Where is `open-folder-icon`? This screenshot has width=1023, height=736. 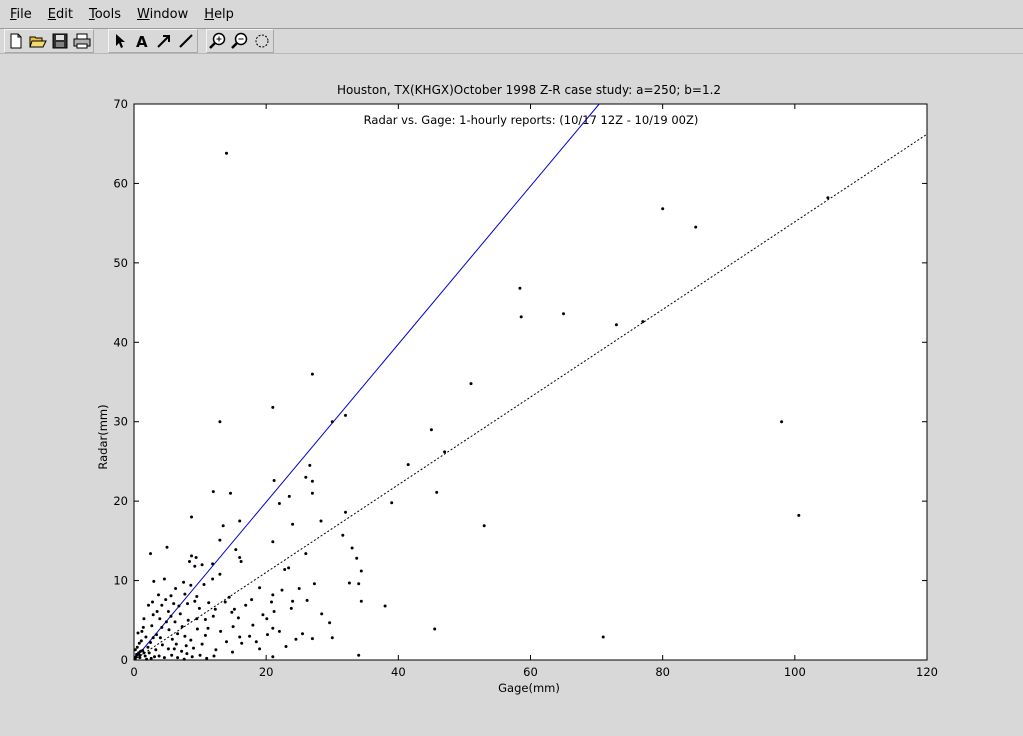 open-folder-icon is located at coordinates (38, 41).